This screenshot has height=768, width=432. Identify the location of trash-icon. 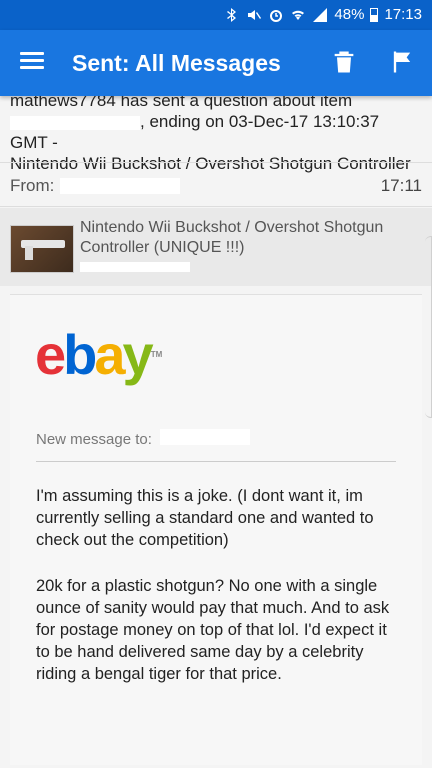
(344, 62).